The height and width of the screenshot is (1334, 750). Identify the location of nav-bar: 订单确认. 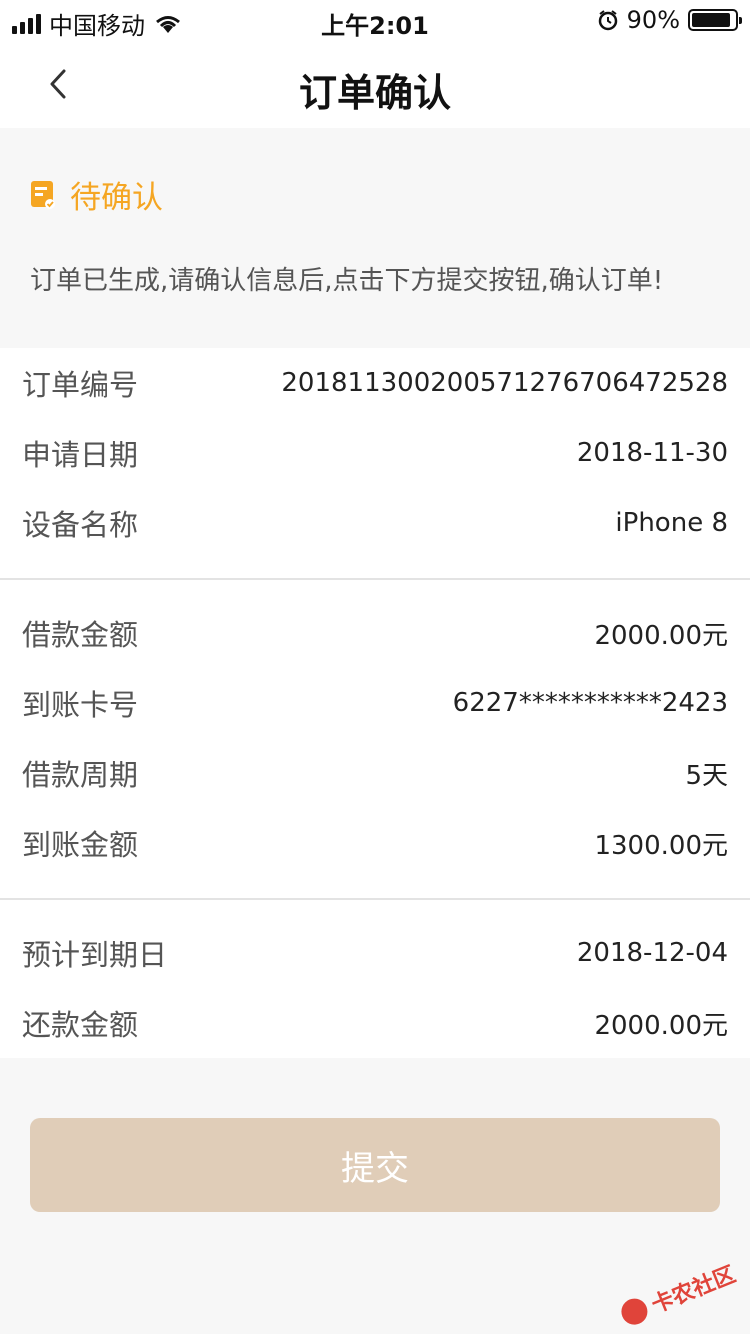
(375, 84).